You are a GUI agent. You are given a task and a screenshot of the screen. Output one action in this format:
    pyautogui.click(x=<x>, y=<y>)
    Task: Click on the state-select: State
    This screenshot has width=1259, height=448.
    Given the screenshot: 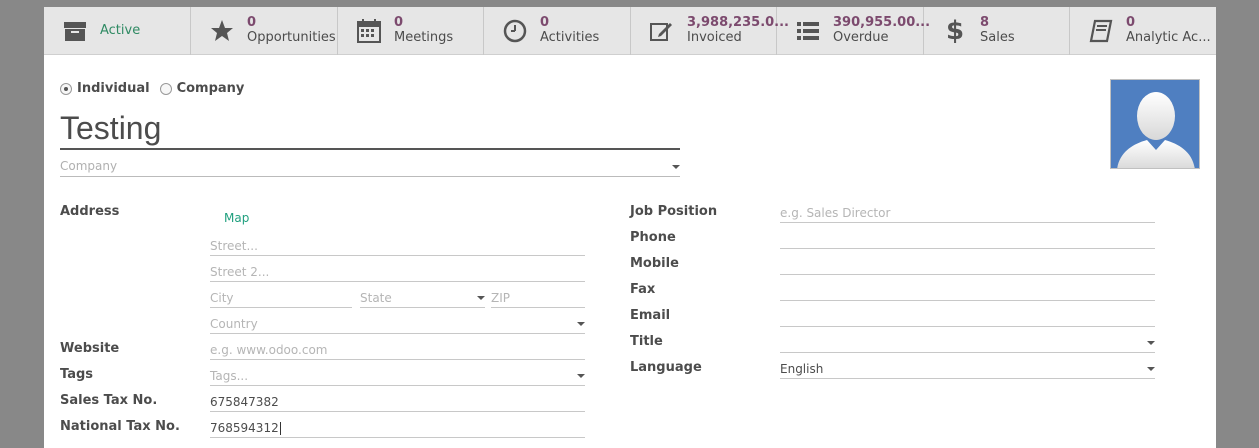 What is the action you would take?
    pyautogui.click(x=422, y=298)
    